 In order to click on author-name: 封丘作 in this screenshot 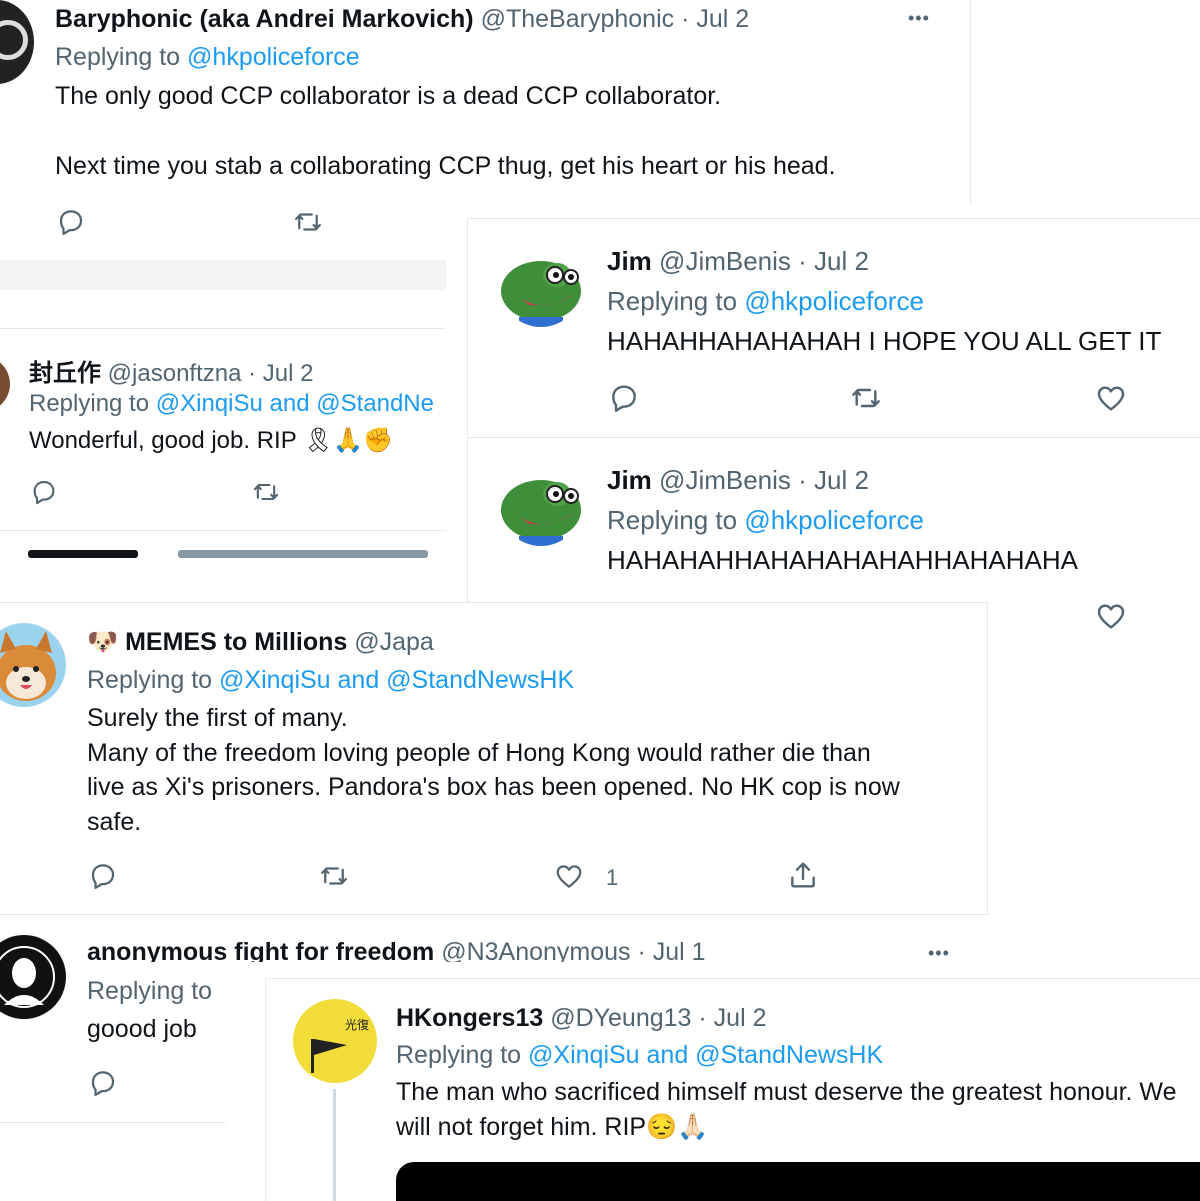, I will do `click(65, 373)`.